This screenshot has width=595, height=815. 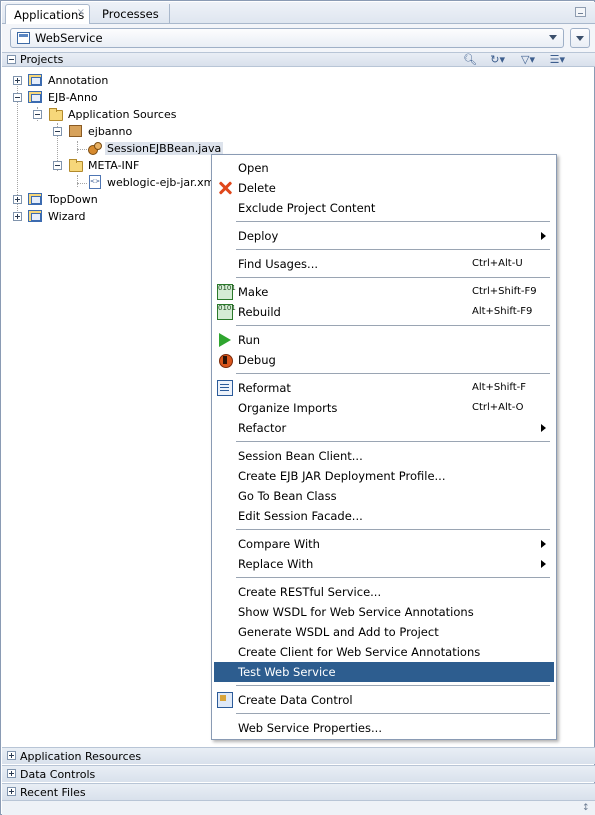 What do you see at coordinates (162, 182) in the screenshot?
I see `tree-item-label: weblogic-ejb-jar.xml` at bounding box center [162, 182].